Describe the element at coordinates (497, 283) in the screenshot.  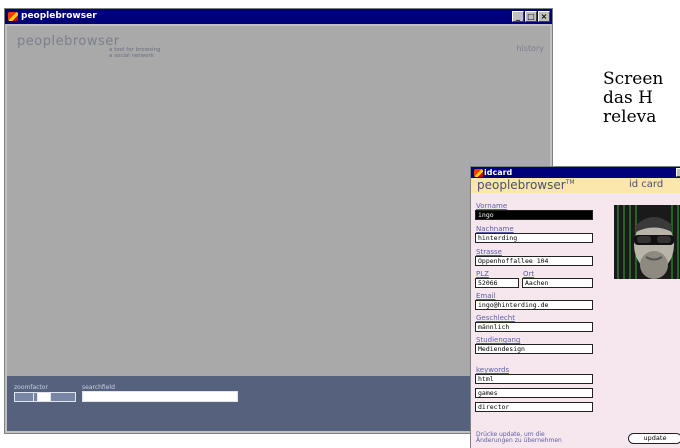
I see `plz-field: 52066` at that location.